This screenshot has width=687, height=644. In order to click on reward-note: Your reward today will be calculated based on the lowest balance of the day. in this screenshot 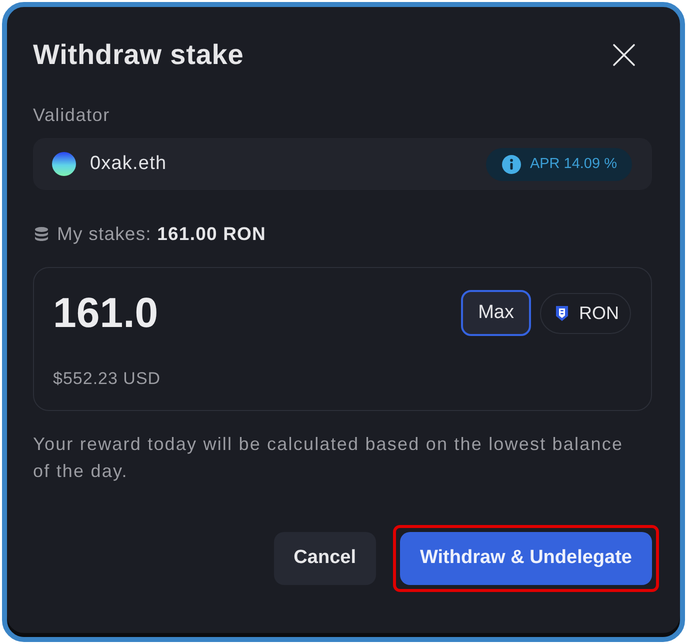, I will do `click(328, 458)`.